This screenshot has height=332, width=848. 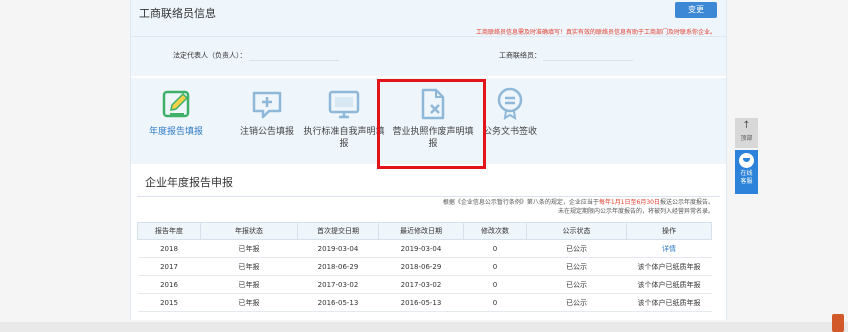 I want to click on back-to-top-button: ↑ 顶部, so click(x=746, y=133).